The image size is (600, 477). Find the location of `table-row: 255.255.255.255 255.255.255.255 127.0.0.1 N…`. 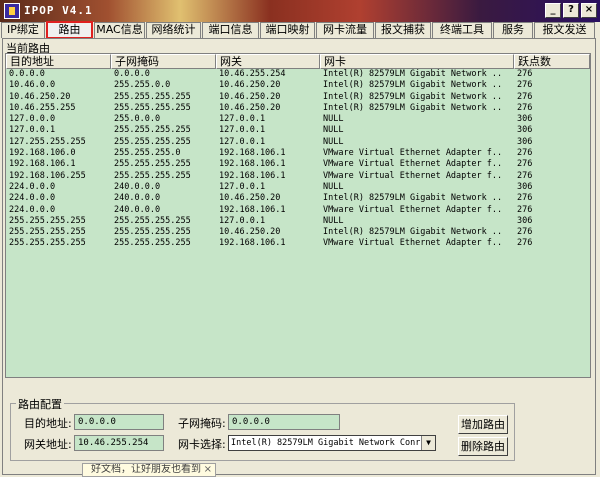

table-row: 255.255.255.255 255.255.255.255 127.0.0.1 N… is located at coordinates (298, 221).